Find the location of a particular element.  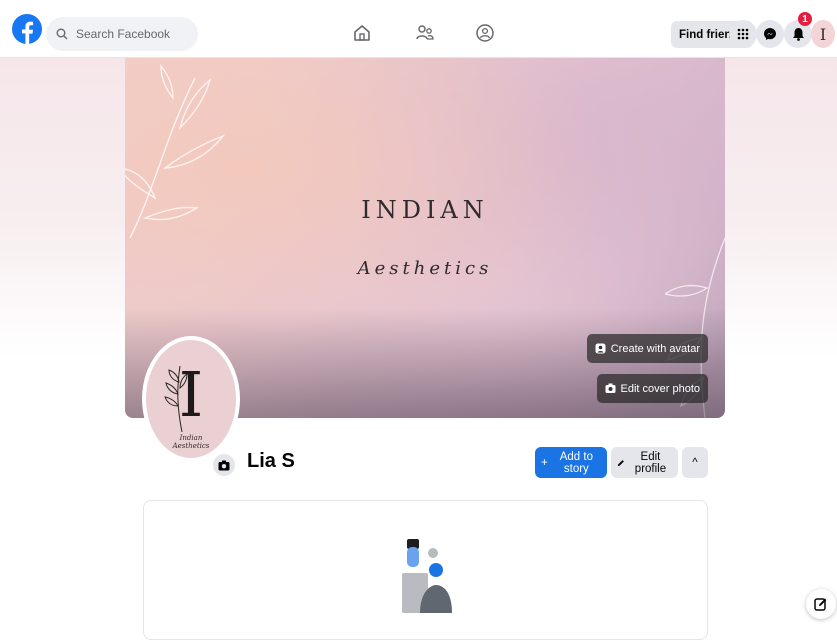

more-options-button: ^ is located at coordinates (695, 462).